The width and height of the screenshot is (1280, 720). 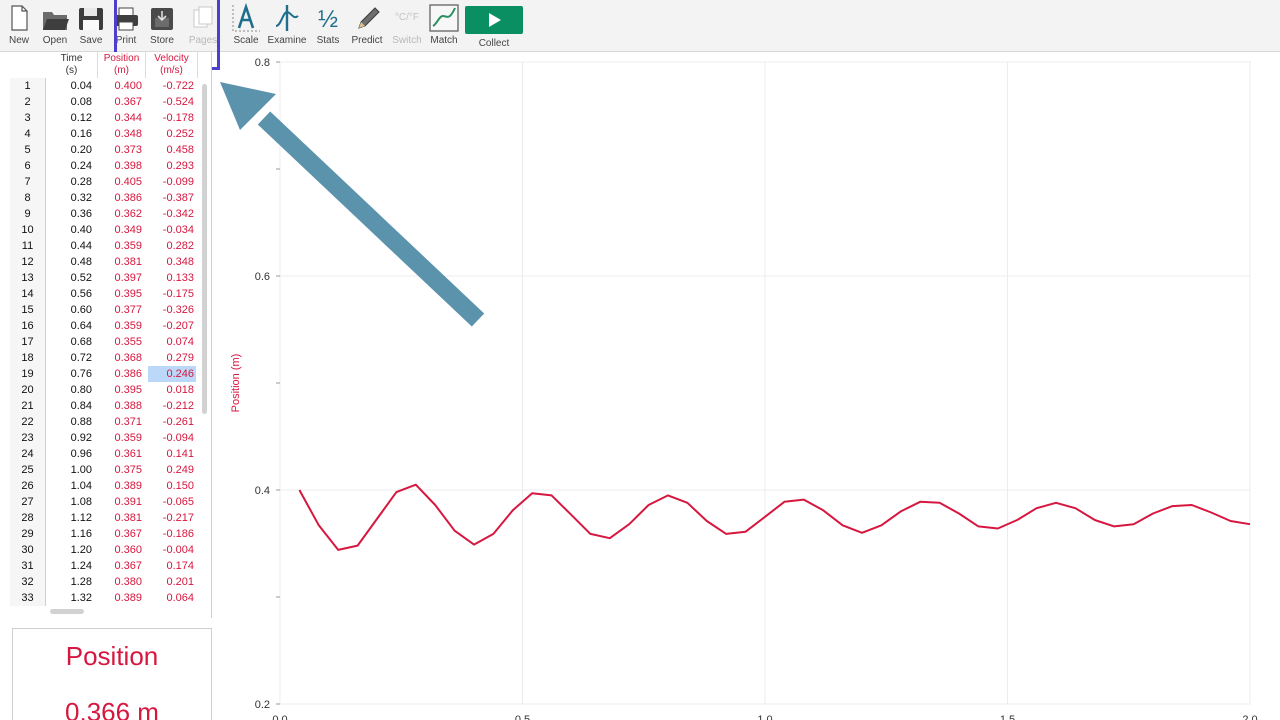 I want to click on annotation-arrow-layer, so click(x=352, y=204).